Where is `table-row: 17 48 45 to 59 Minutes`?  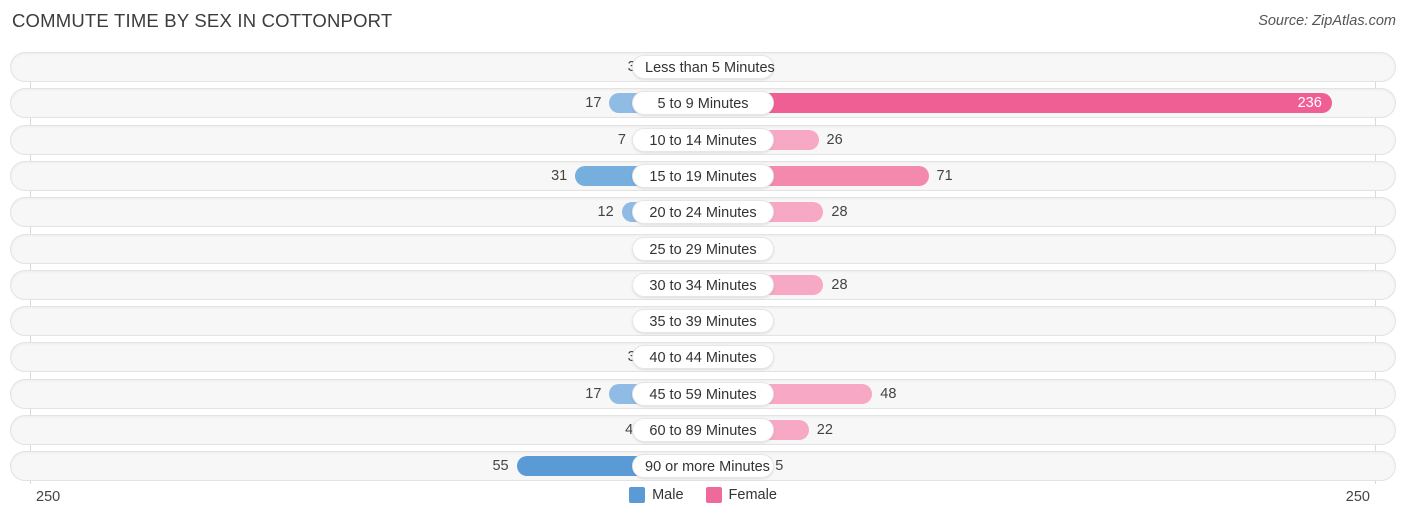 table-row: 17 48 45 to 59 Minutes is located at coordinates (703, 393).